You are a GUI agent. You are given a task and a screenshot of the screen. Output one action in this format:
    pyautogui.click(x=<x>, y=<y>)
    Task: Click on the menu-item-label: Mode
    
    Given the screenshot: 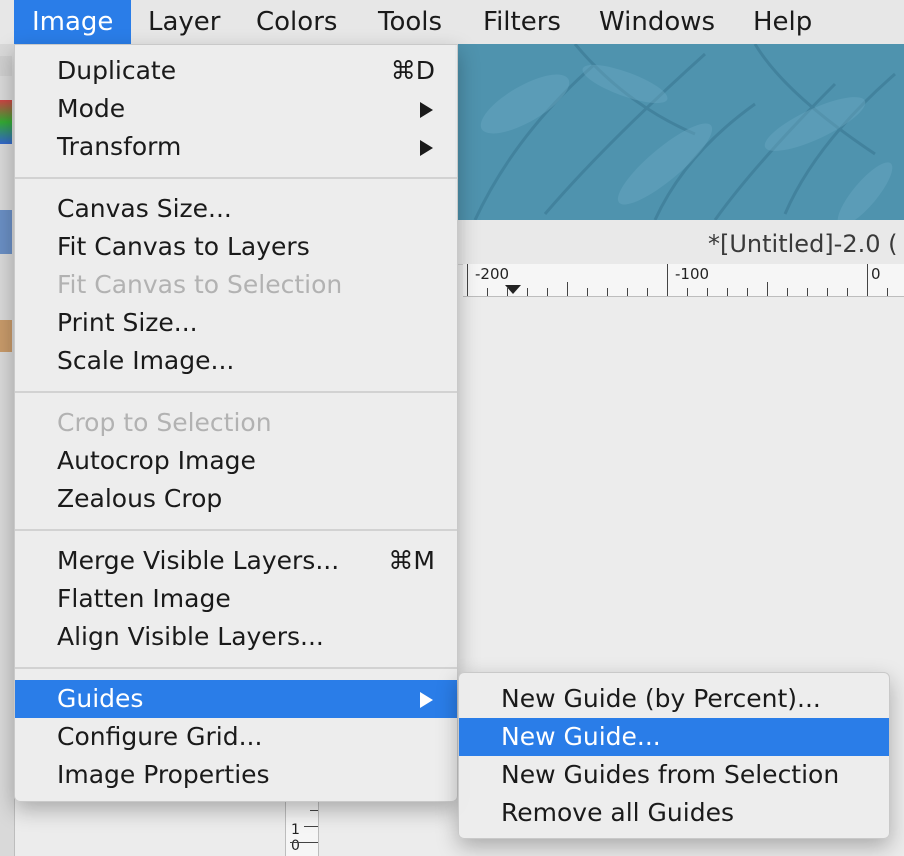 What is the action you would take?
    pyautogui.click(x=91, y=108)
    